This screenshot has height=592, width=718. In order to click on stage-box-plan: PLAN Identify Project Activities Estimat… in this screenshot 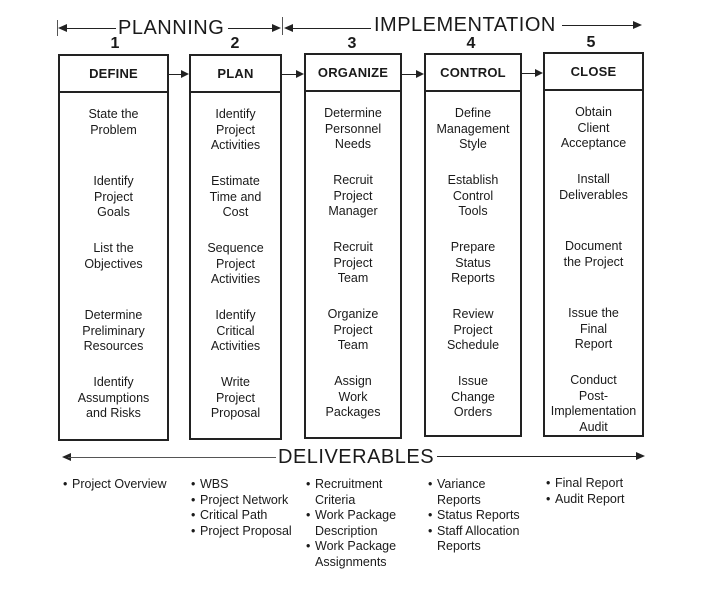, I will do `click(235, 247)`.